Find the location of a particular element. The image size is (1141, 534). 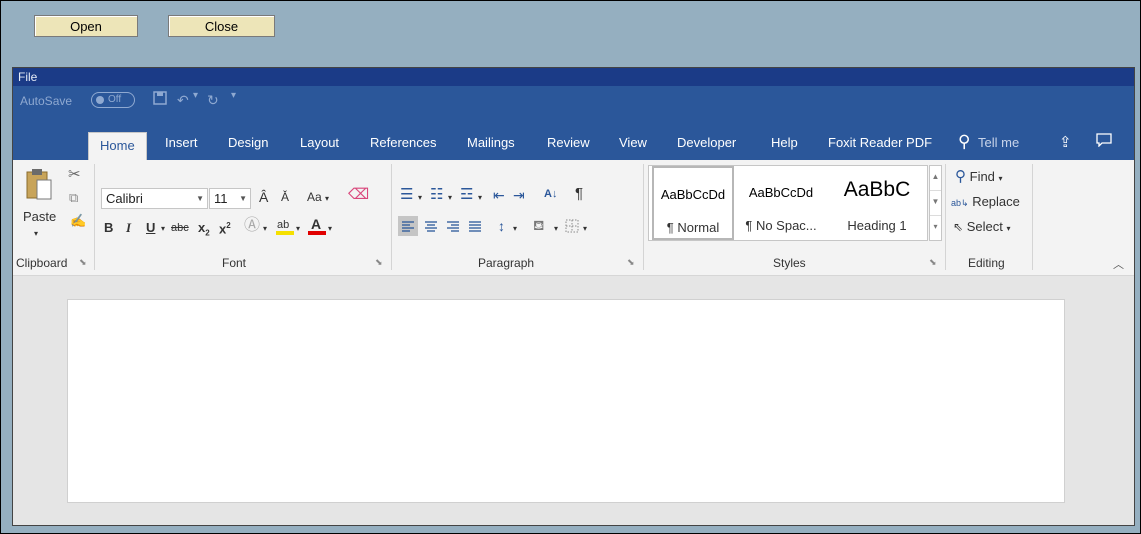

tab-review: Review is located at coordinates (568, 142).